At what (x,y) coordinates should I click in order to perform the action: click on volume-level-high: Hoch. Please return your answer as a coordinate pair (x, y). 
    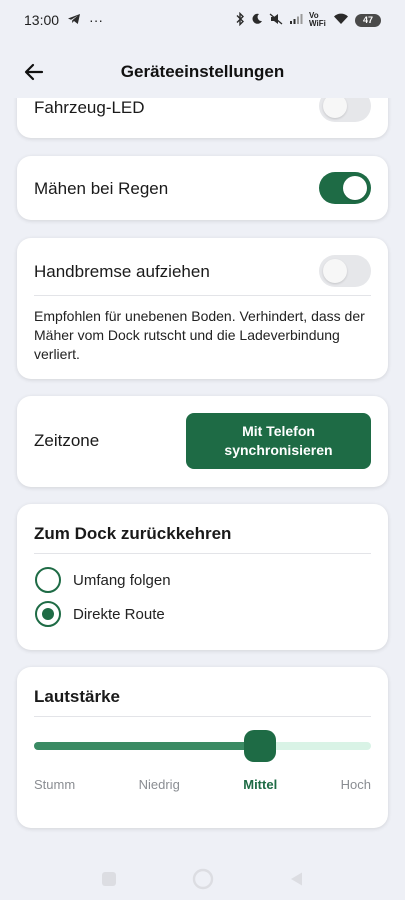
    Looking at the image, I should click on (356, 784).